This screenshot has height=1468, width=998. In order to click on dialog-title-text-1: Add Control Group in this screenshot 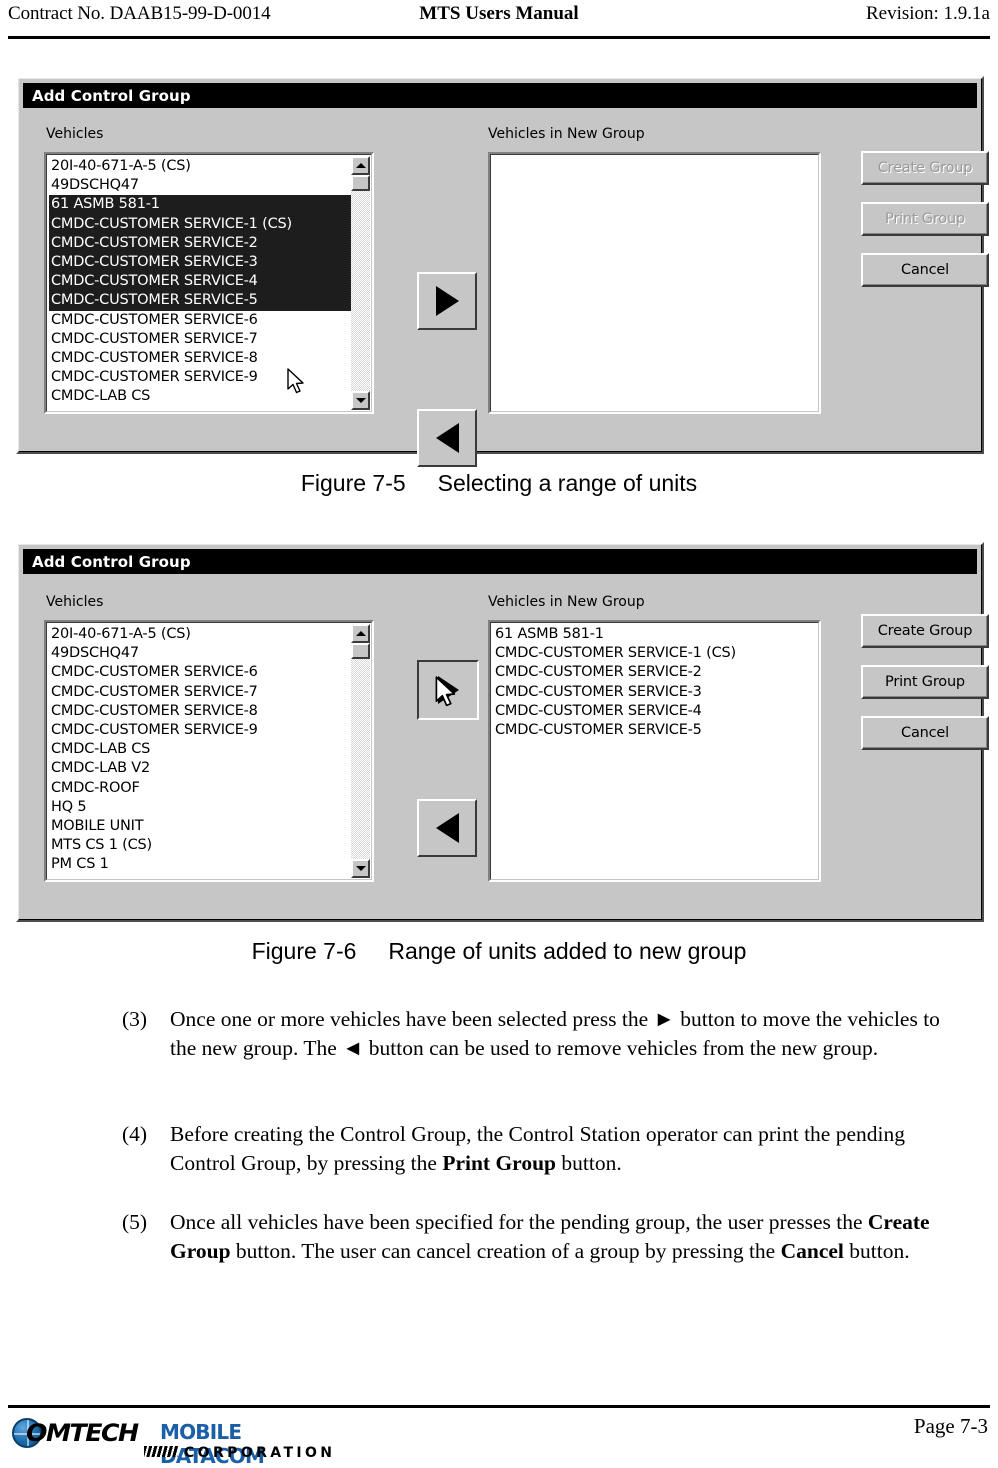, I will do `click(111, 95)`.